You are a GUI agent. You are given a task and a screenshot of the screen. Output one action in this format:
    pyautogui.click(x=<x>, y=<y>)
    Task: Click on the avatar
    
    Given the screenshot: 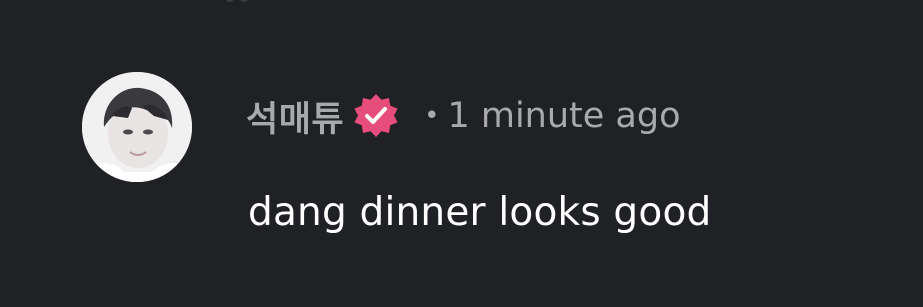 What is the action you would take?
    pyautogui.click(x=137, y=127)
    